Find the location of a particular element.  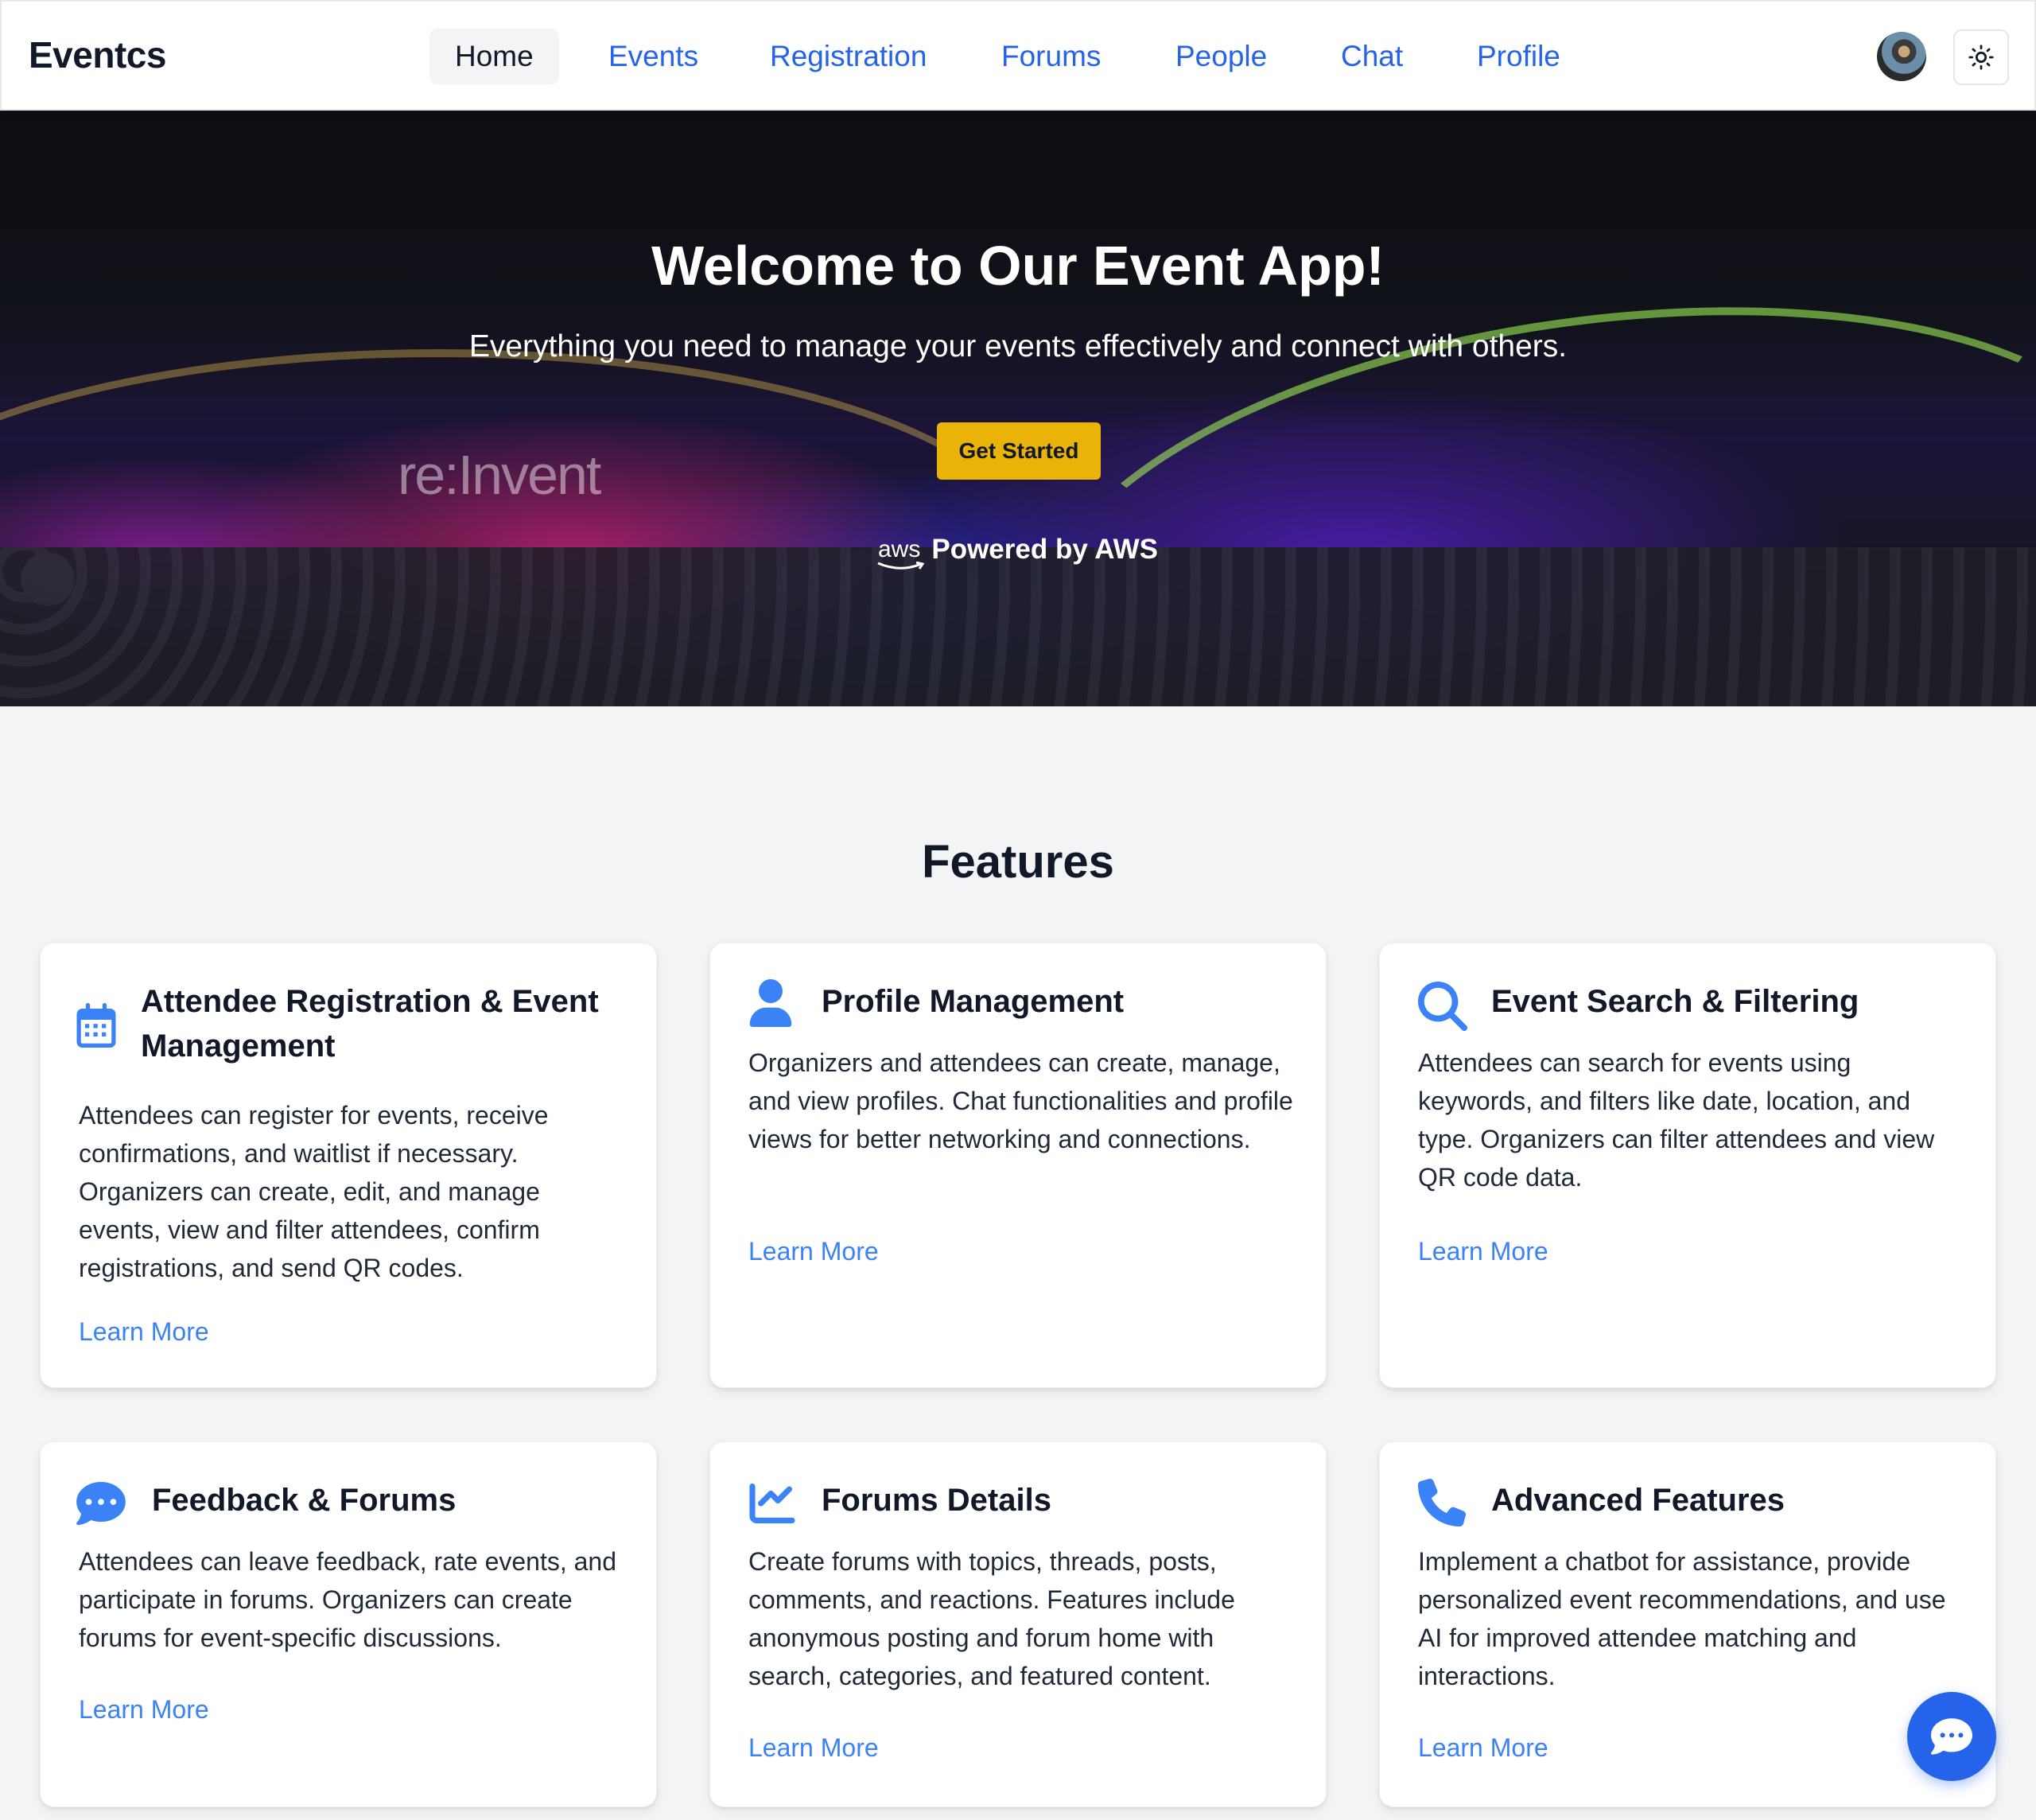

hero-title: Welcome to Our Event App! is located at coordinates (1018, 266).